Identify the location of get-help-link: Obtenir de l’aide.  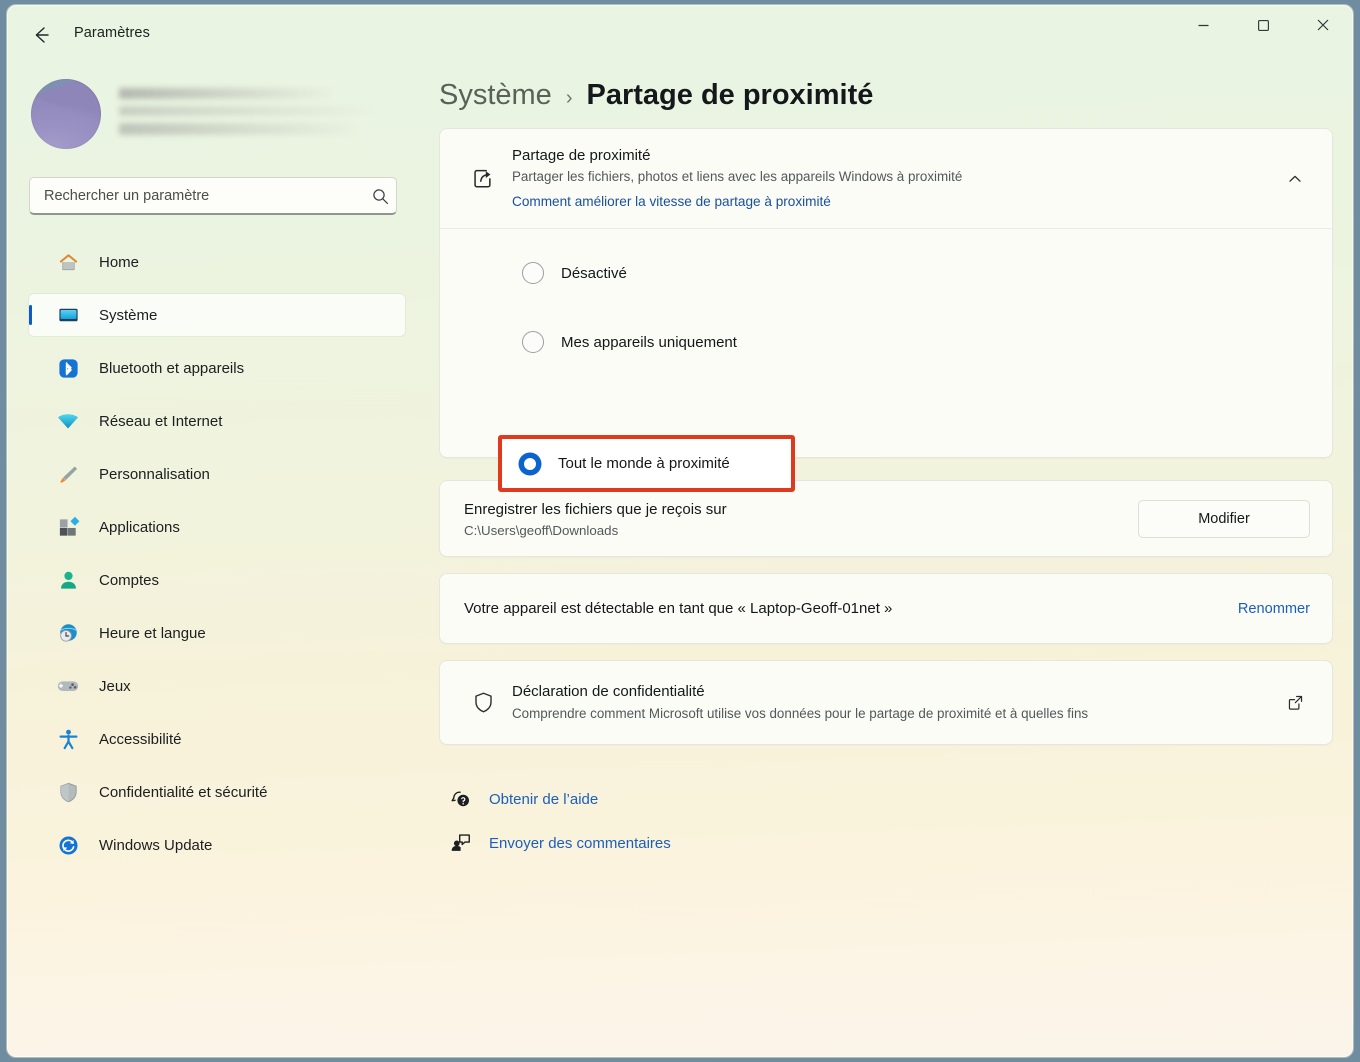
(522, 799).